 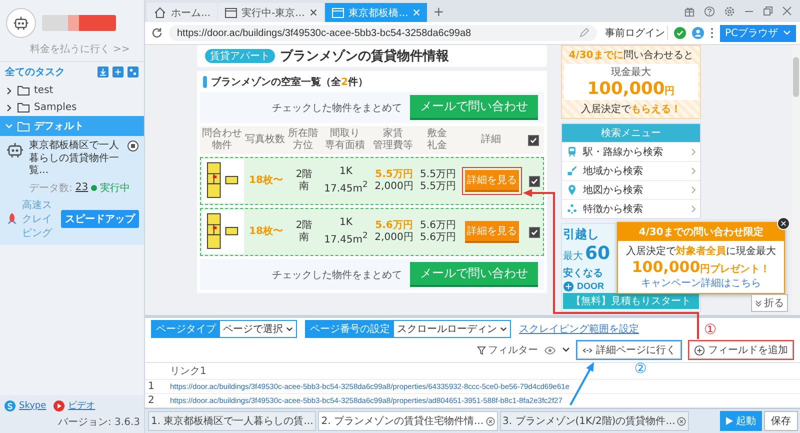 What do you see at coordinates (758, 303) in the screenshot?
I see `double-chevron-icon` at bounding box center [758, 303].